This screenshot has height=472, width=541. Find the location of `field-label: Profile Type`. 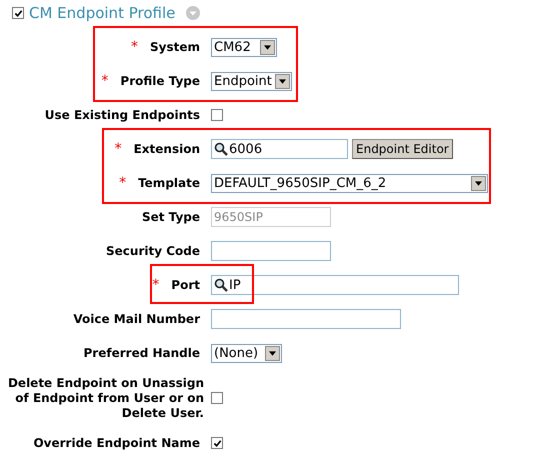

field-label: Profile Type is located at coordinates (160, 81).